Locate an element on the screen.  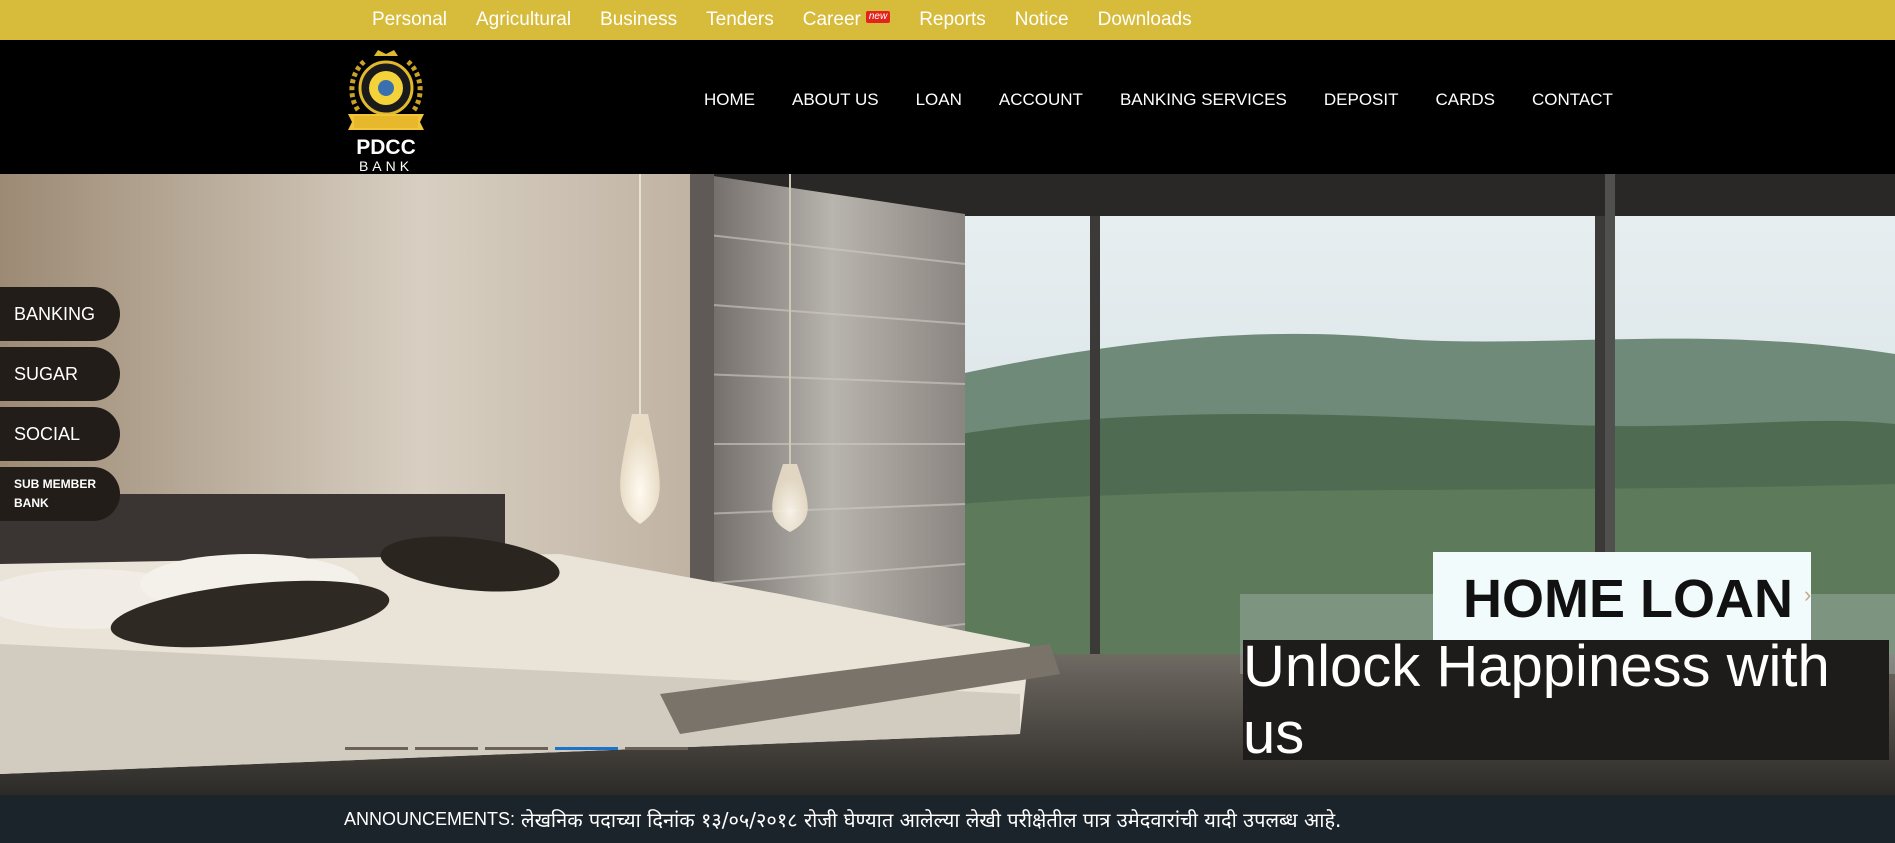
bank-logo: PDCC BANK is located at coordinates (386, 111).